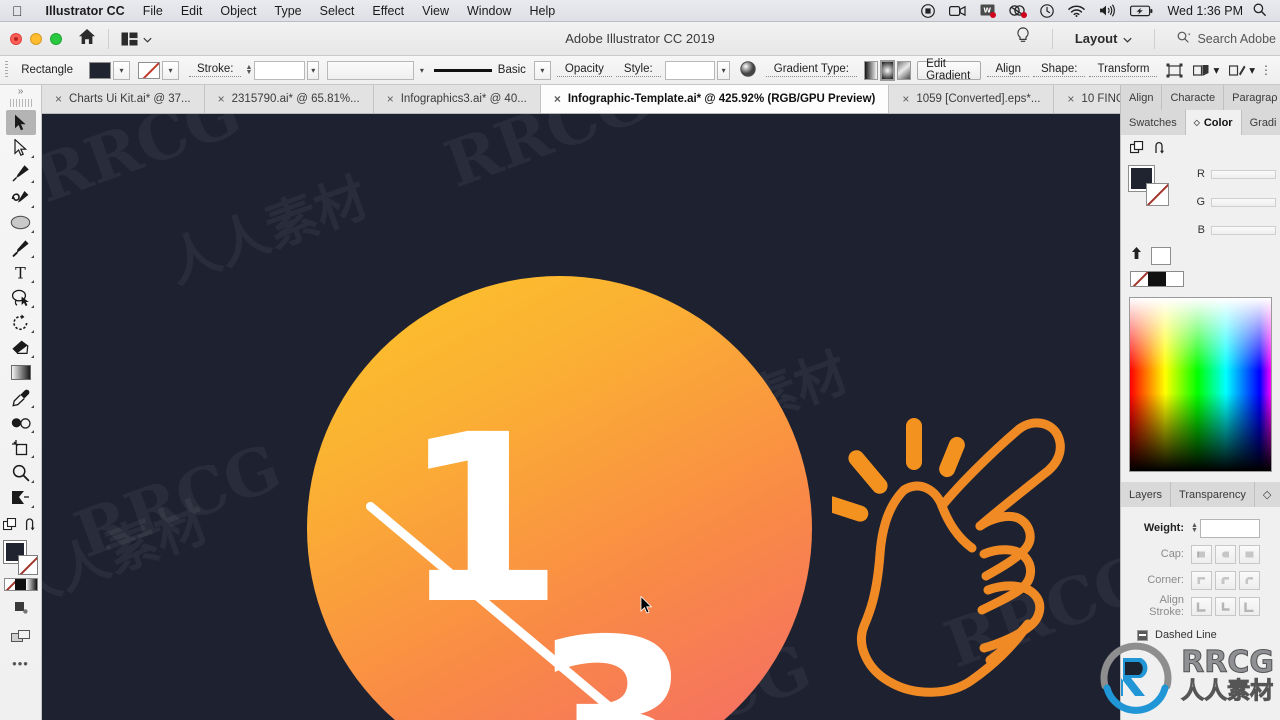 Image resolution: width=1280 pixels, height=720 pixels. Describe the element at coordinates (280, 70) in the screenshot. I see `stroke-weight-field` at that location.